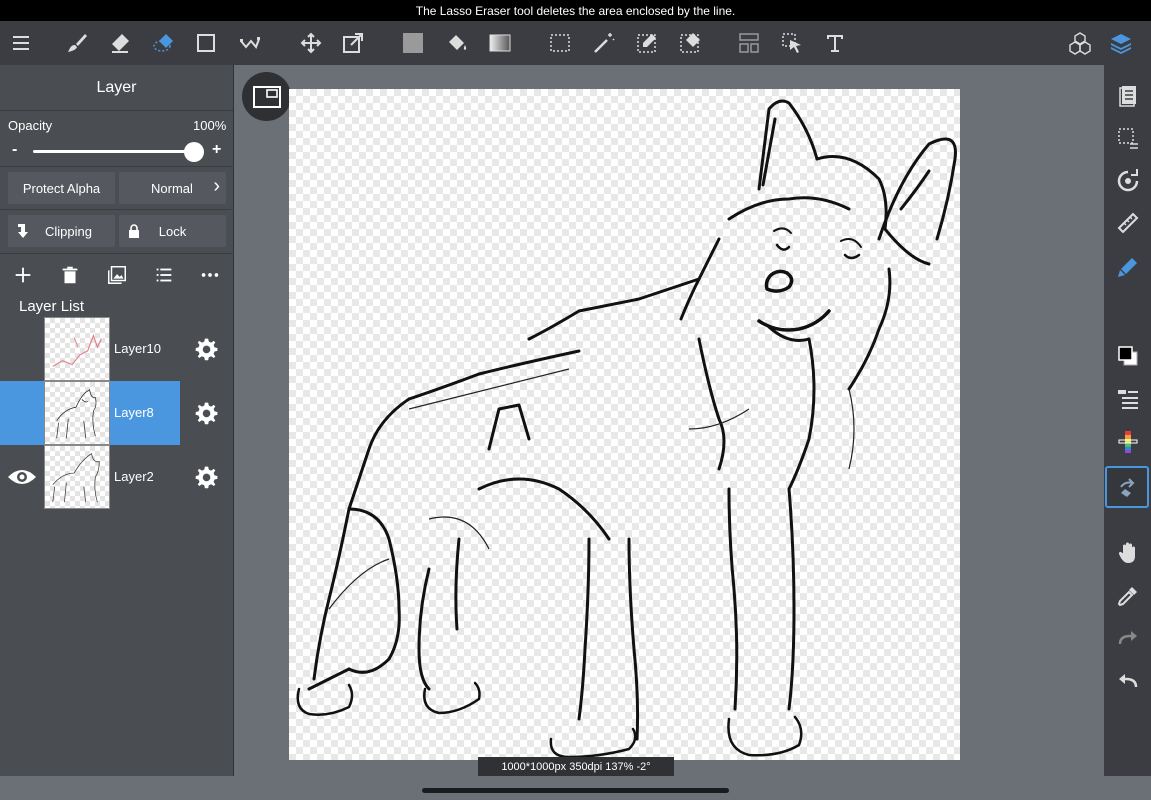 This screenshot has height=800, width=1151. Describe the element at coordinates (14, 150) in the screenshot. I see `opacity-minus-button: -` at that location.